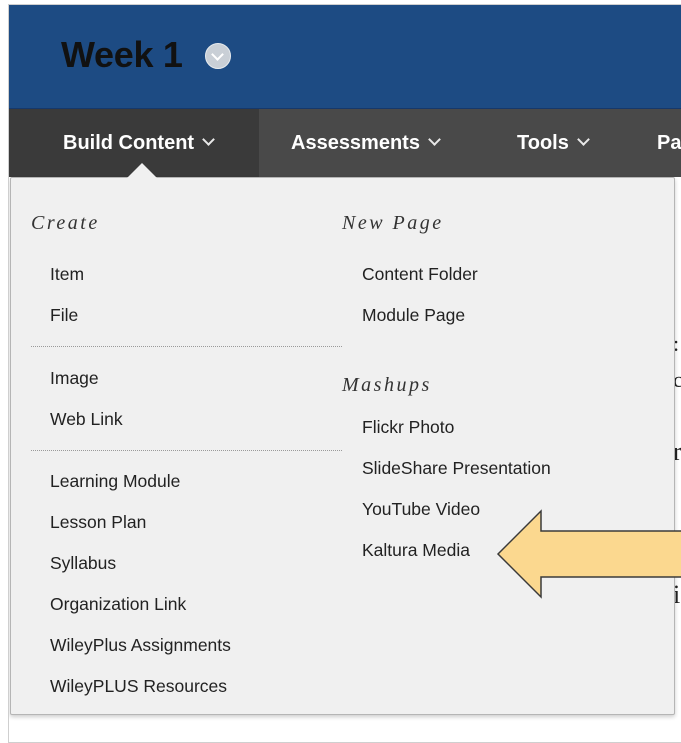 This screenshot has height=743, width=681. I want to click on page-title: Week 1, so click(122, 54).